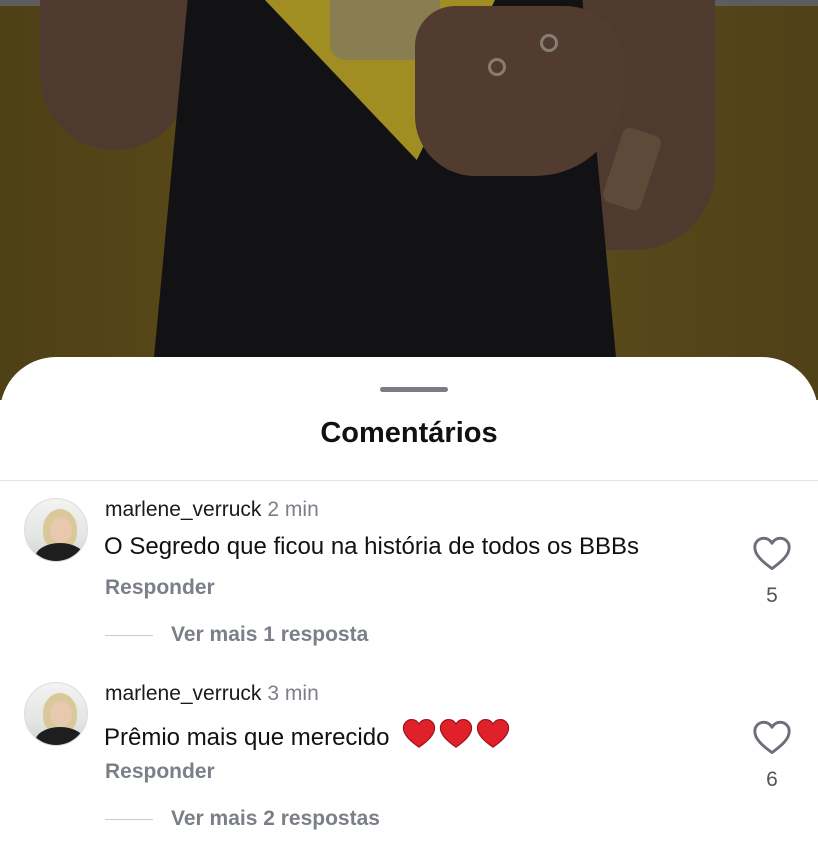 The width and height of the screenshot is (818, 847). Describe the element at coordinates (293, 509) in the screenshot. I see `comment-time: 2 min` at that location.